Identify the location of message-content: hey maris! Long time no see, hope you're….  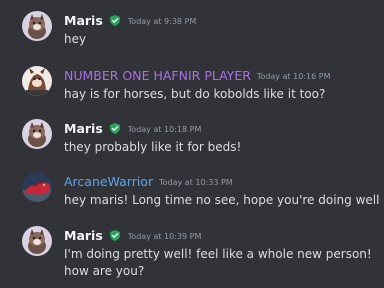
(221, 200).